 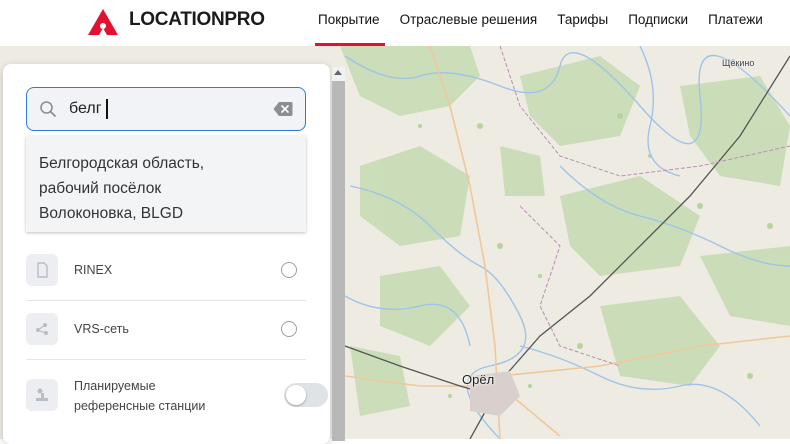 What do you see at coordinates (166, 329) in the screenshot?
I see `option-vrs-network: VRS-сеть` at bounding box center [166, 329].